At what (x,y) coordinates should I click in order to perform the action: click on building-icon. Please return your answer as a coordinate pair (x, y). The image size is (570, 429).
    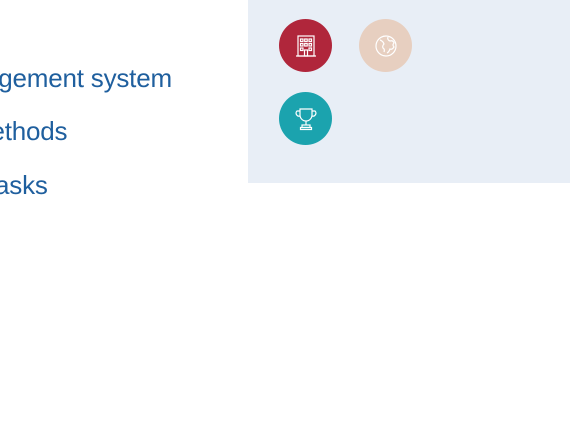
    Looking at the image, I should click on (305, 45).